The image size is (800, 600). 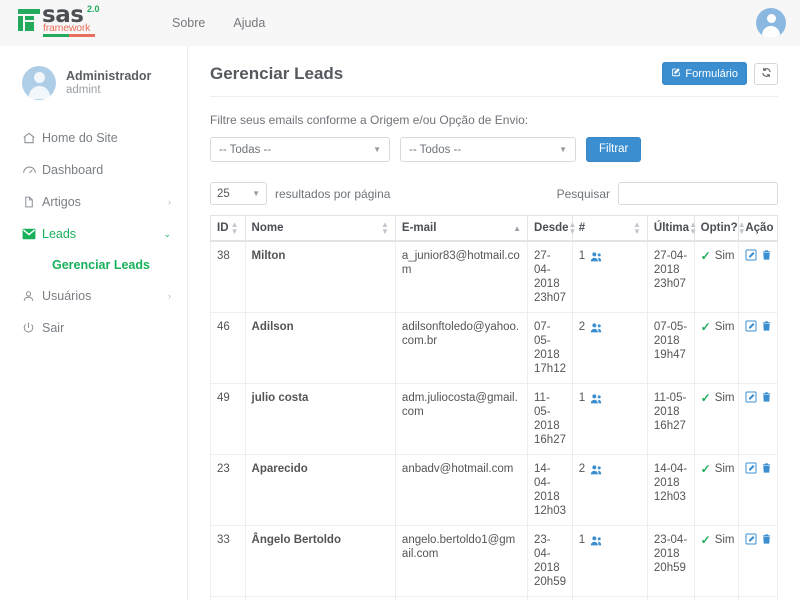 I want to click on formulario-button: Formulário, so click(x=704, y=73).